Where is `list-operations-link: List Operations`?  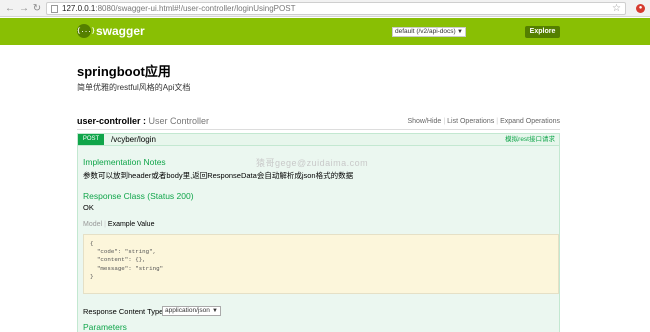
list-operations-link: List Operations is located at coordinates (470, 121).